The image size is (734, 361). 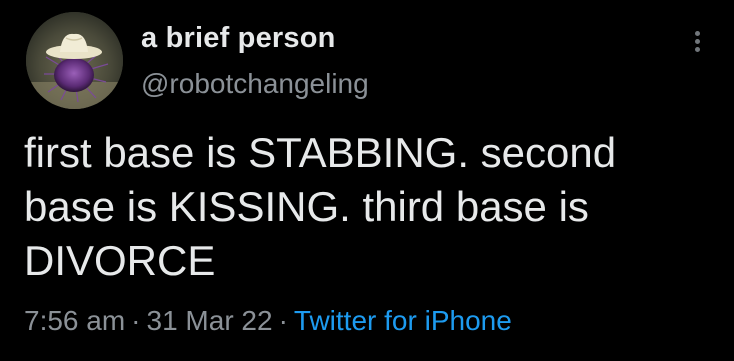 I want to click on tweet-time: 7:56 am, so click(x=74, y=320).